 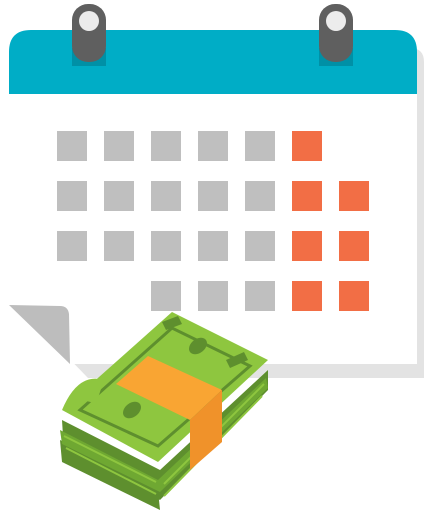 What do you see at coordinates (89, 35) in the screenshot?
I see `binder-ring-left` at bounding box center [89, 35].